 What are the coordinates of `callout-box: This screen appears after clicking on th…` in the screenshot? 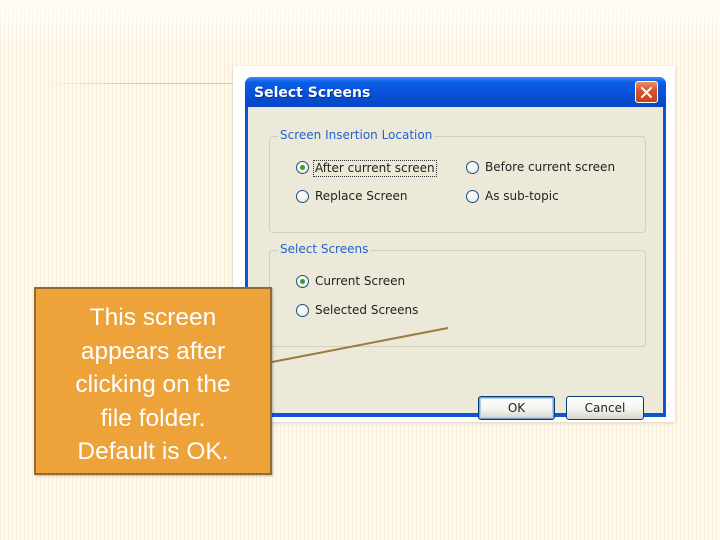 It's located at (153, 381).